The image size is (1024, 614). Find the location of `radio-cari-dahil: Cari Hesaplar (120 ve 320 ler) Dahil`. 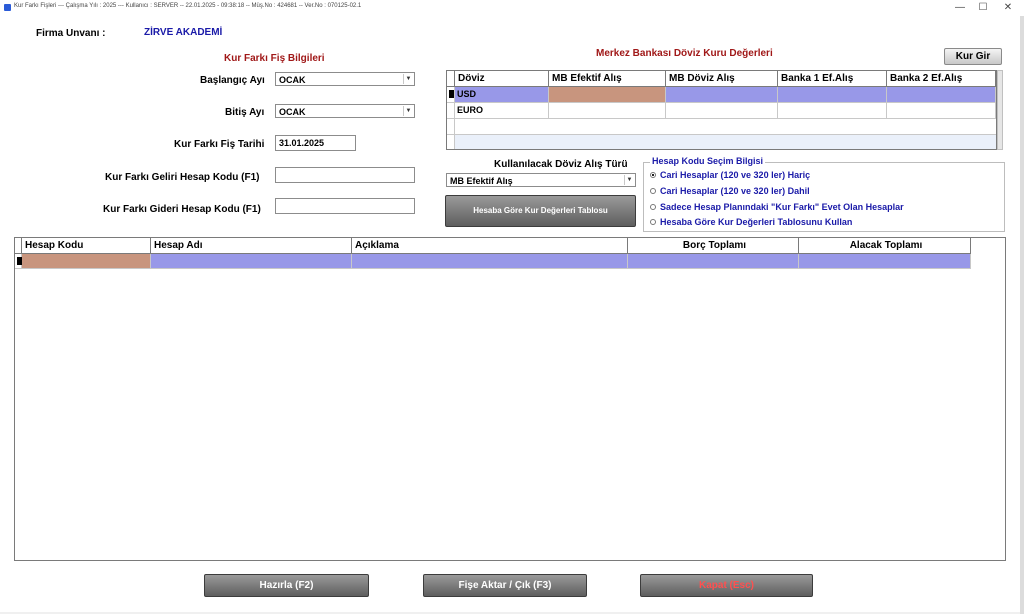

radio-cari-dahil: Cari Hesaplar (120 ve 320 ler) Dahil is located at coordinates (730, 191).